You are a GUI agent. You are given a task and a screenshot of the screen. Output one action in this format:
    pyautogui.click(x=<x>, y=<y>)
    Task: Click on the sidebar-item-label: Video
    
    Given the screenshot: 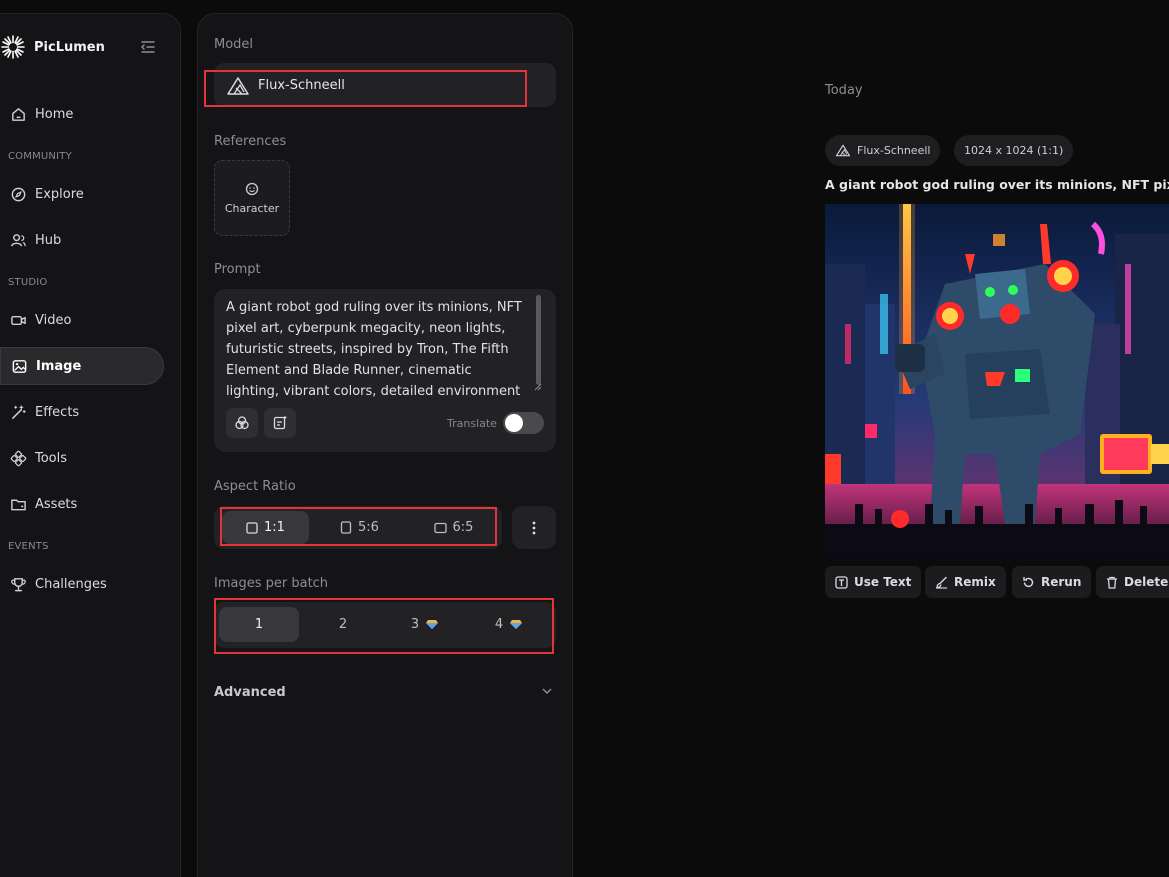 What is the action you would take?
    pyautogui.click(x=53, y=320)
    